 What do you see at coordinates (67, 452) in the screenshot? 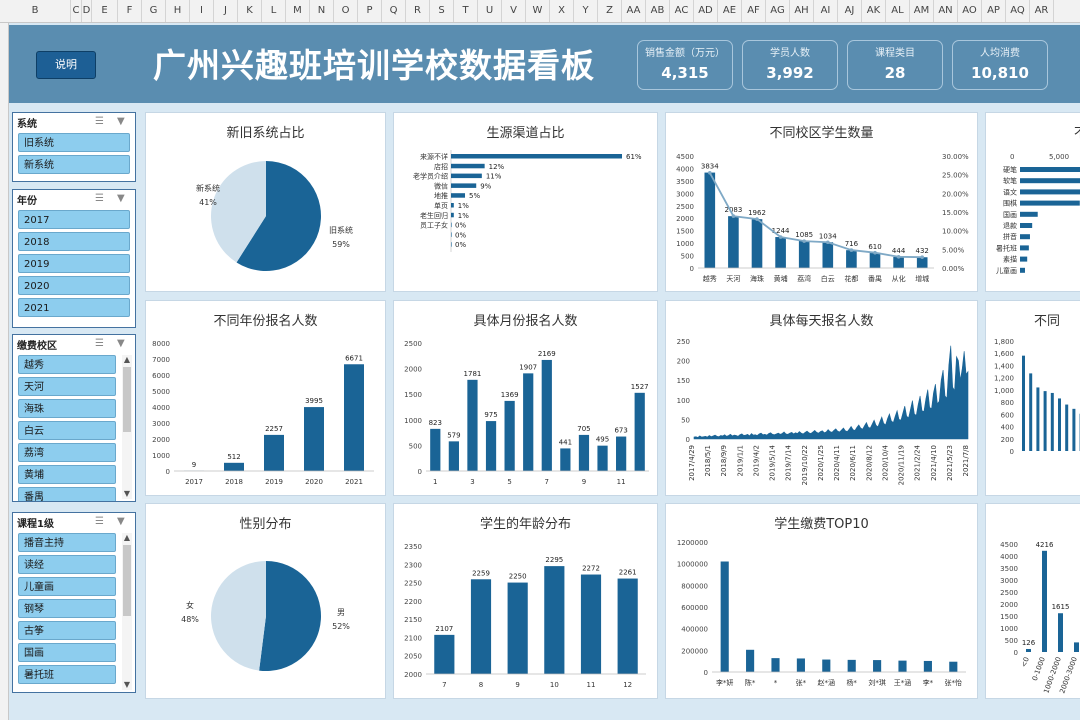
I see `slicer-item: 荔湾` at bounding box center [67, 452].